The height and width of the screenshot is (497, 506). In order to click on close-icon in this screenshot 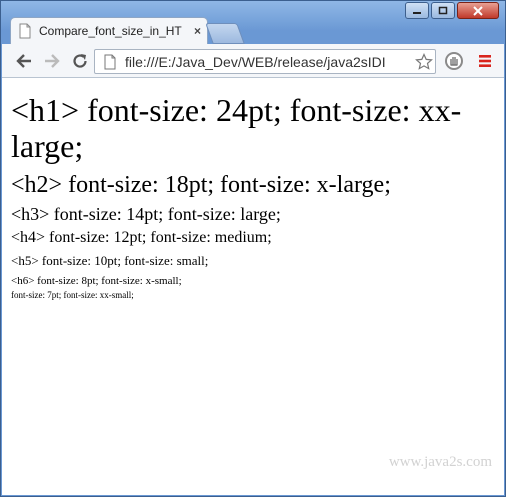, I will do `click(478, 10)`.